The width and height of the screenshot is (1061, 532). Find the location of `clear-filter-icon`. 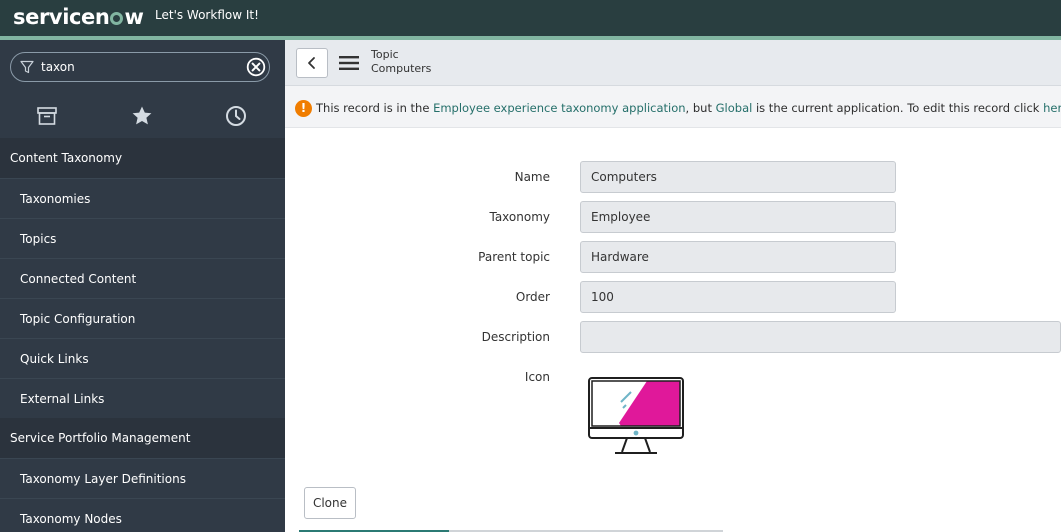

clear-filter-icon is located at coordinates (256, 67).